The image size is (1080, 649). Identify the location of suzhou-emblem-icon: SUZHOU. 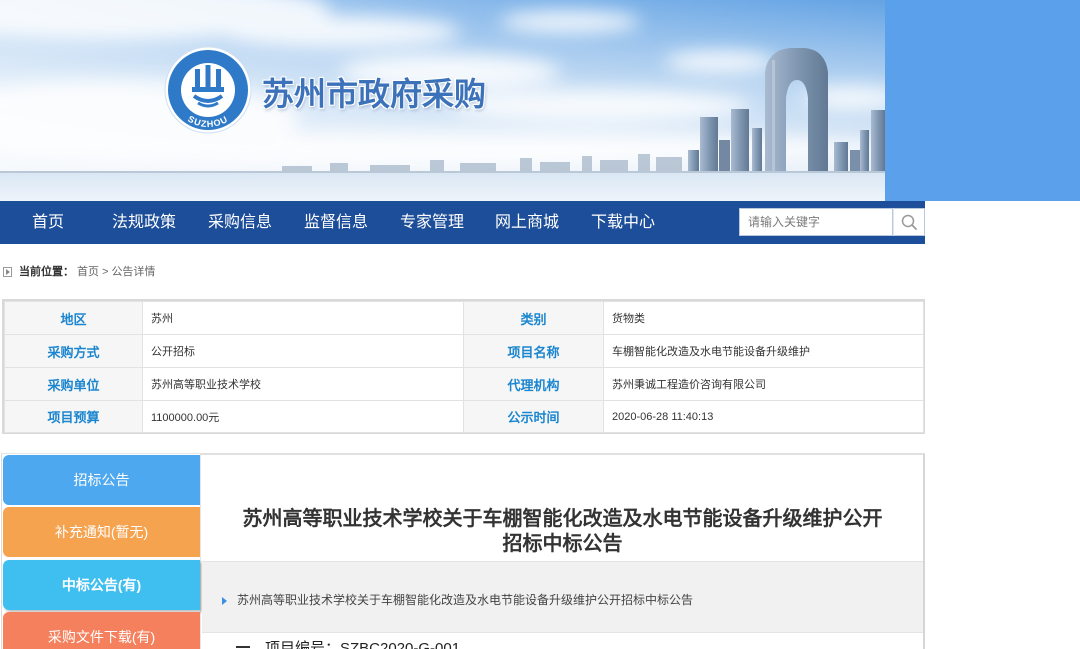
(208, 90).